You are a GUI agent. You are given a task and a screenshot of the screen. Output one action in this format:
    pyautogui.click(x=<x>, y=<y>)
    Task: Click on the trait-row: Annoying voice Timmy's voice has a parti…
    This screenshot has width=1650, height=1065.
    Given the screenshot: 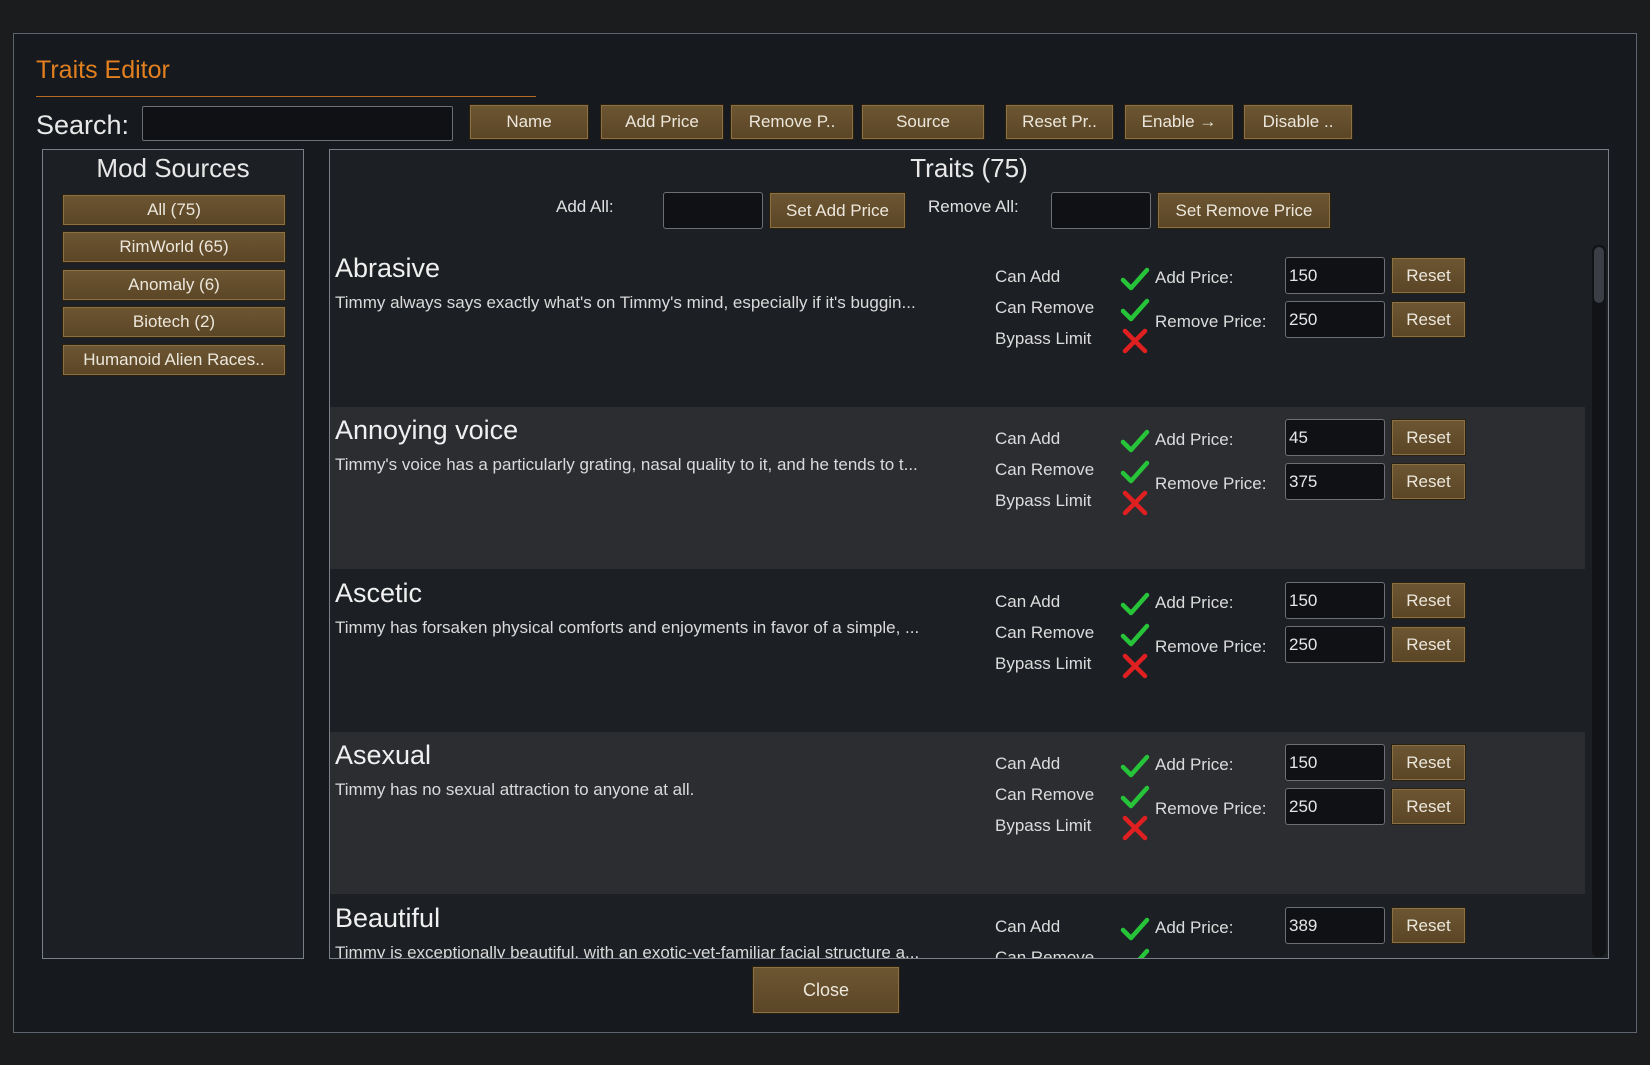 What is the action you would take?
    pyautogui.click(x=957, y=488)
    